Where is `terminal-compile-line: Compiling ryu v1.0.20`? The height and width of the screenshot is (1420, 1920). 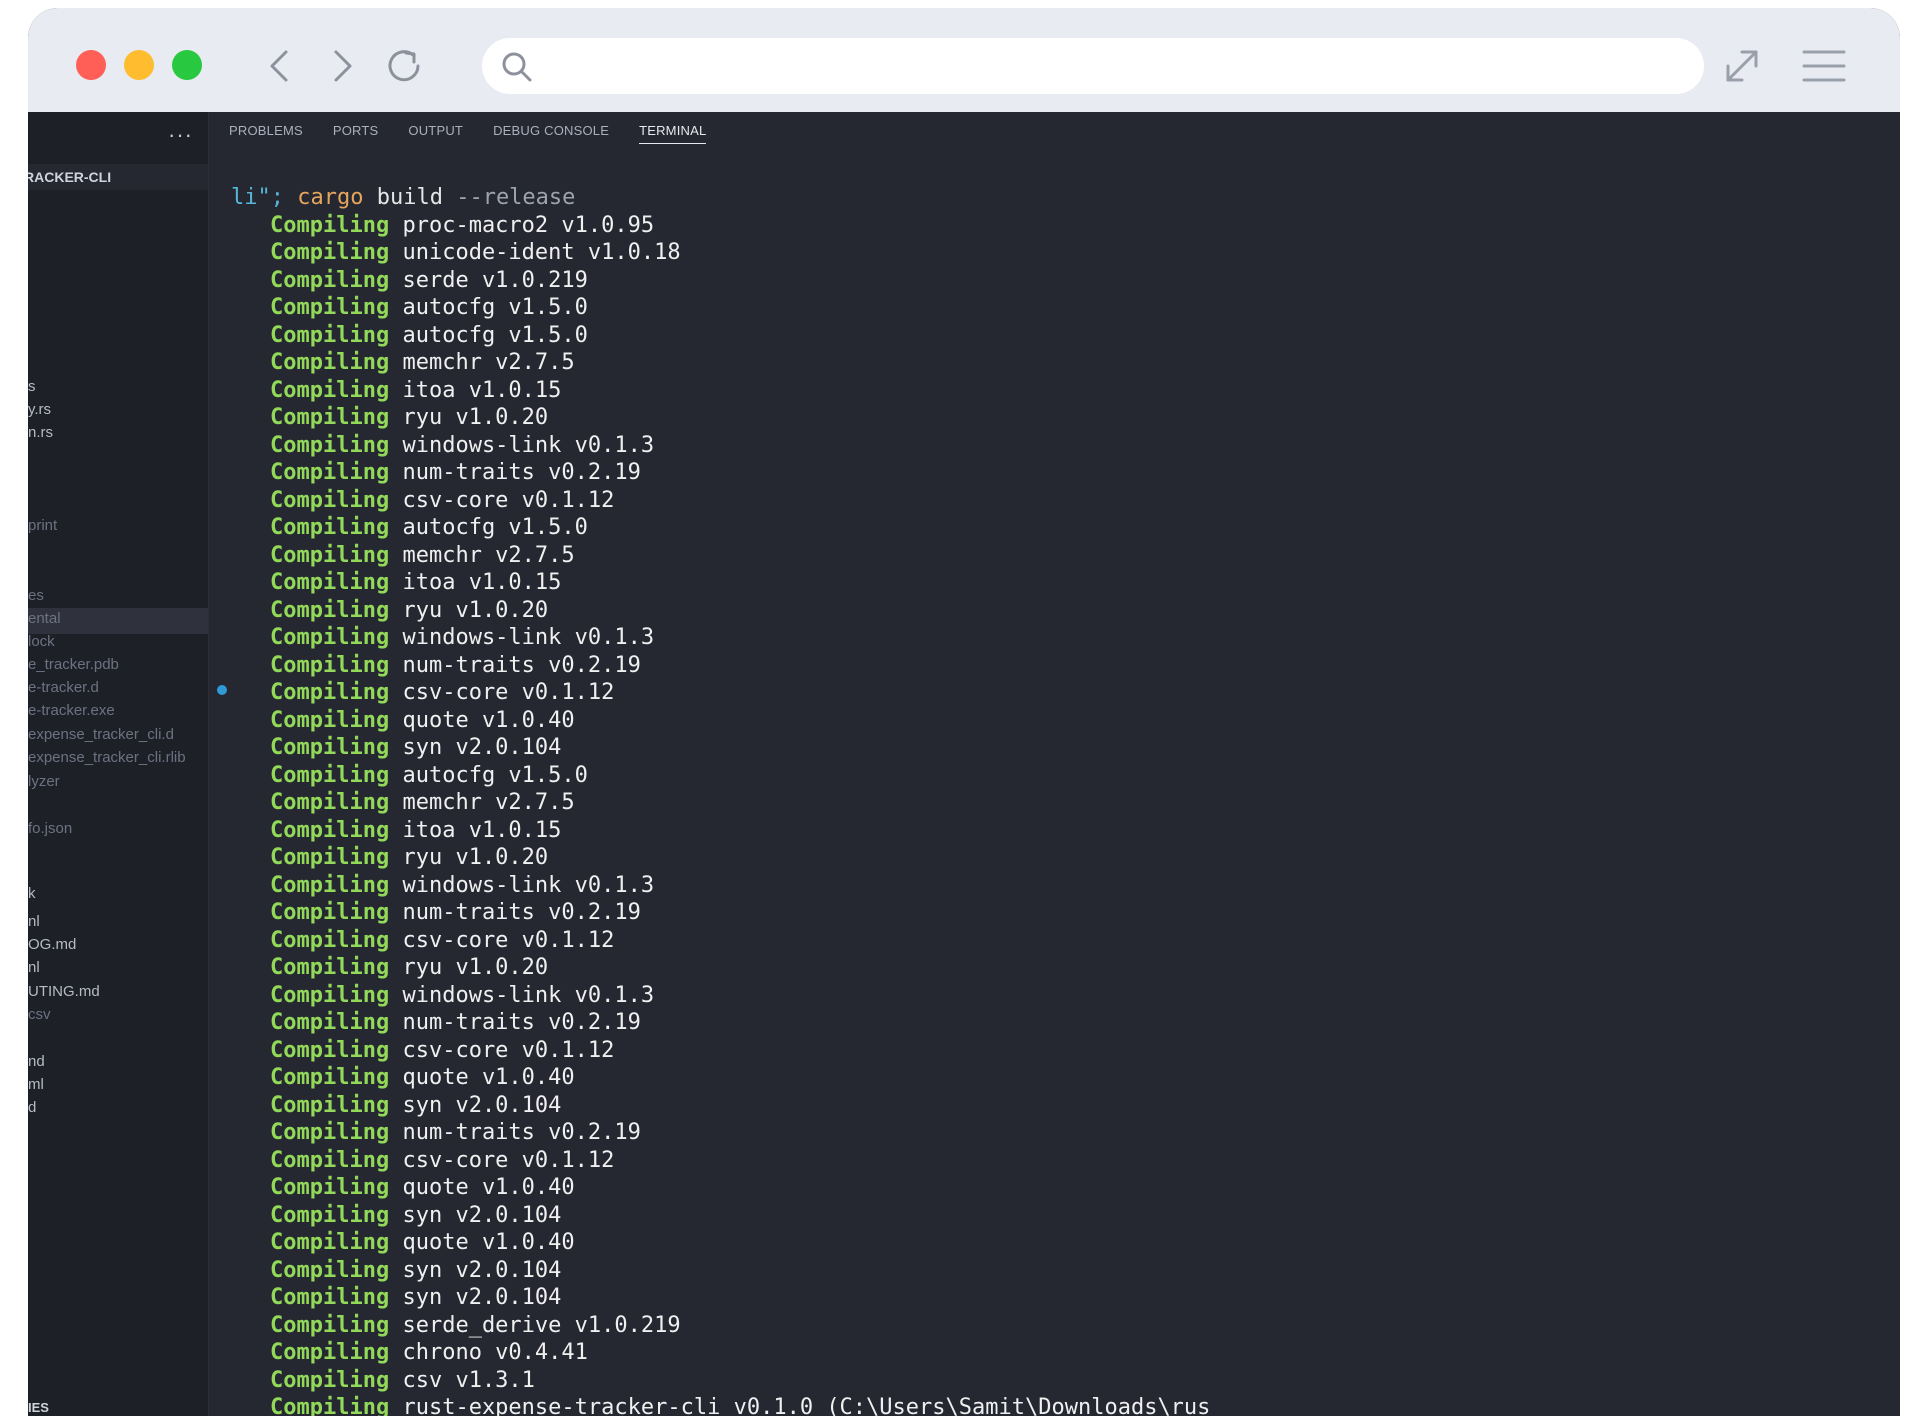
terminal-compile-line: Compiling ryu v1.0.20 is located at coordinates (1065, 418).